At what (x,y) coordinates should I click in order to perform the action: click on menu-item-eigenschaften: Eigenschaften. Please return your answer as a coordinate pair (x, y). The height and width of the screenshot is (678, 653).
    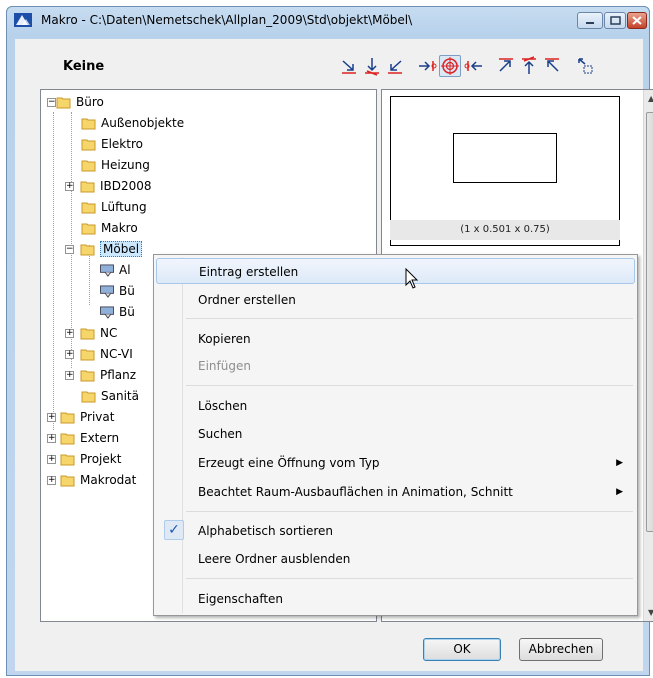
    Looking at the image, I should click on (395, 599).